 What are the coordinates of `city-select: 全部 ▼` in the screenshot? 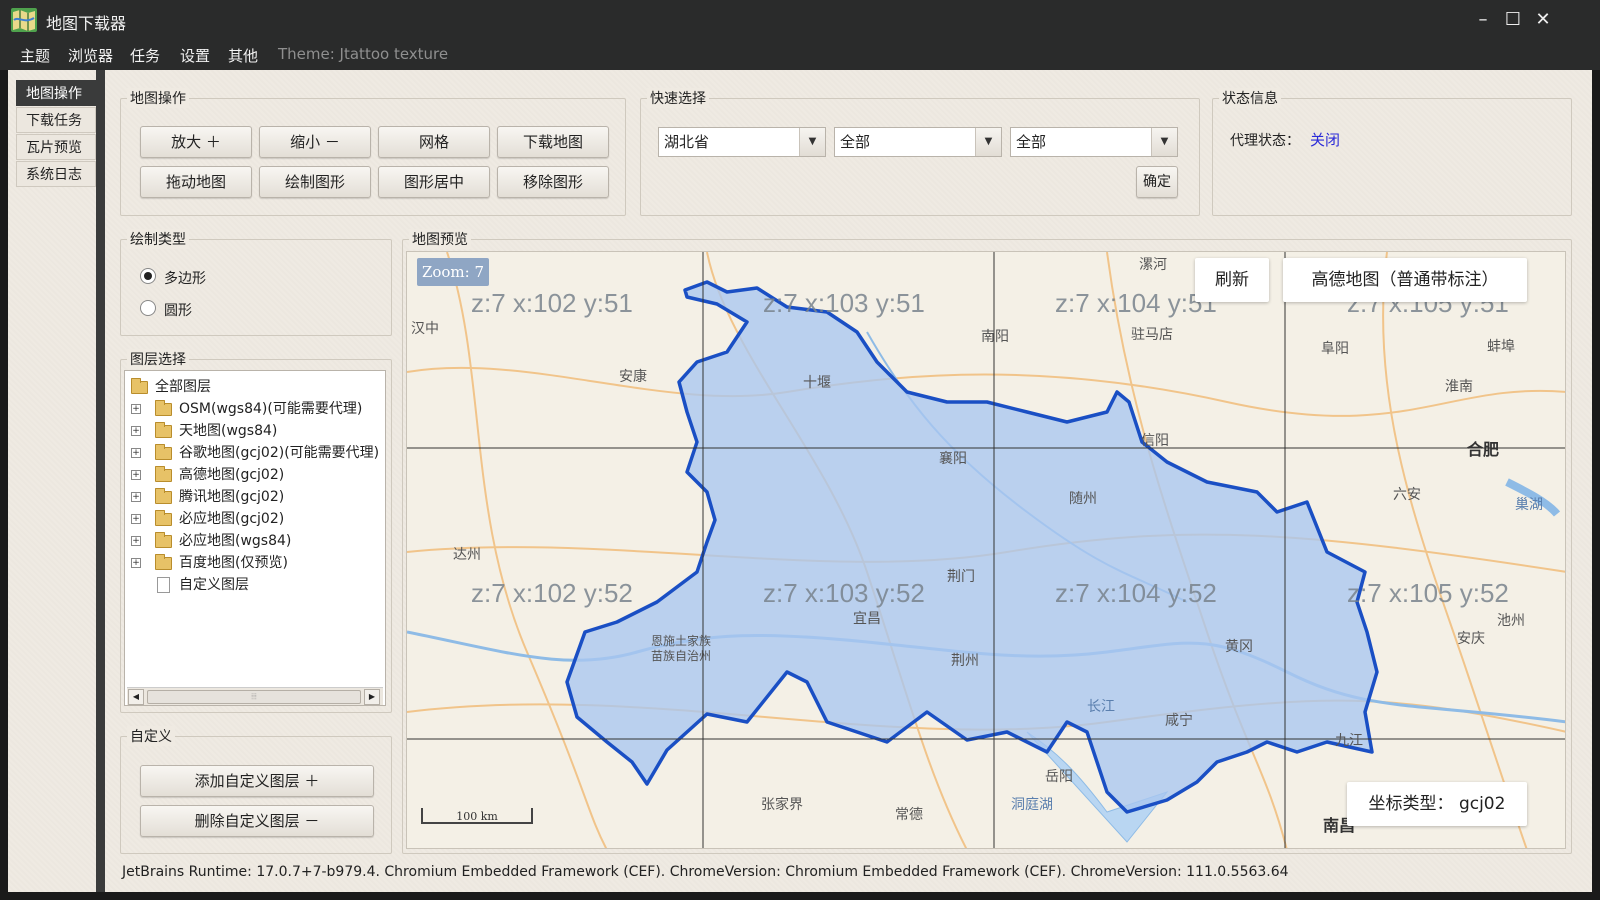 It's located at (918, 142).